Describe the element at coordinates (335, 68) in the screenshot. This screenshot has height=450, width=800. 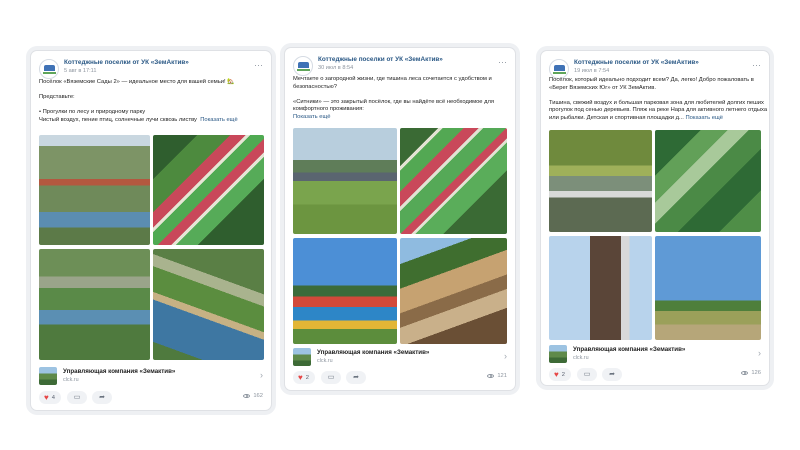
I see `post-date: 30 июл в 8:54` at that location.